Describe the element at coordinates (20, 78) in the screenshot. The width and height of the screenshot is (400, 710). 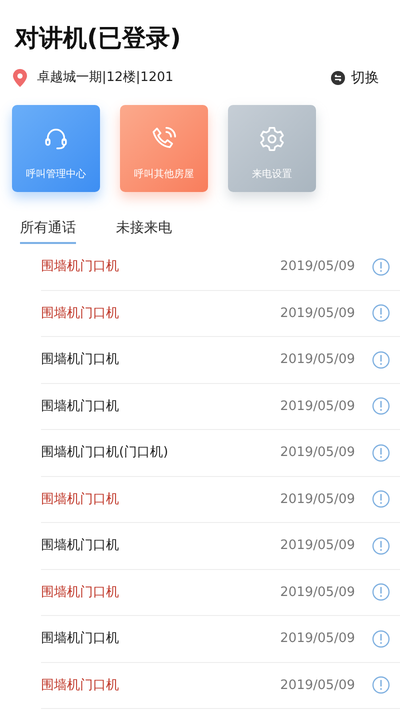
I see `location-pin-icon` at that location.